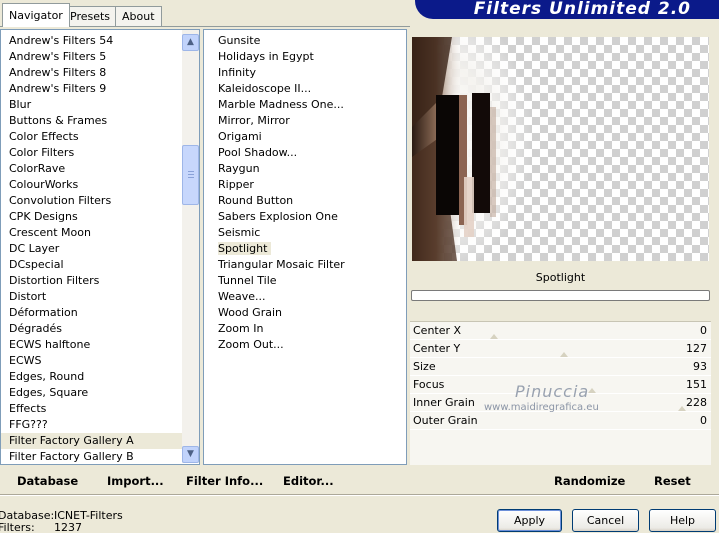  I want to click on tab-presets: Presets, so click(90, 16).